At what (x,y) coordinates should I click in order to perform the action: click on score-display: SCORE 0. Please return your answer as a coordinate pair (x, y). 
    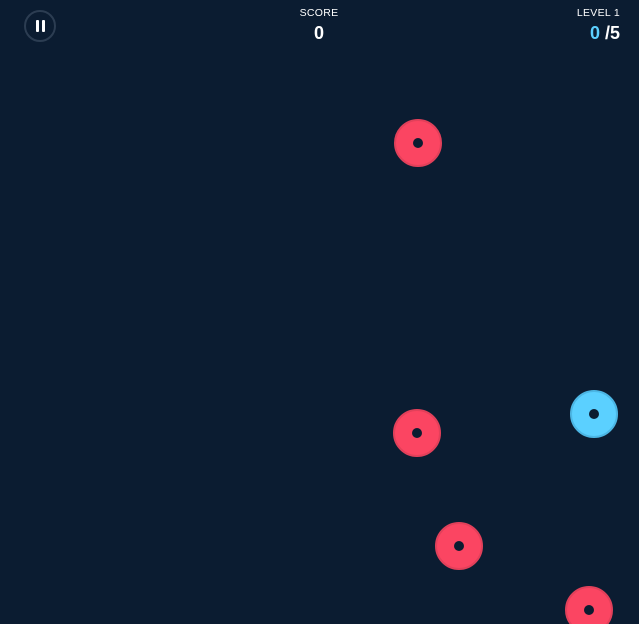
    Looking at the image, I should click on (319, 26).